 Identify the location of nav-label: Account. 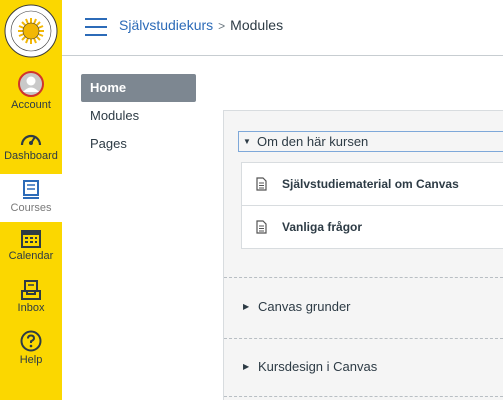
(31, 105).